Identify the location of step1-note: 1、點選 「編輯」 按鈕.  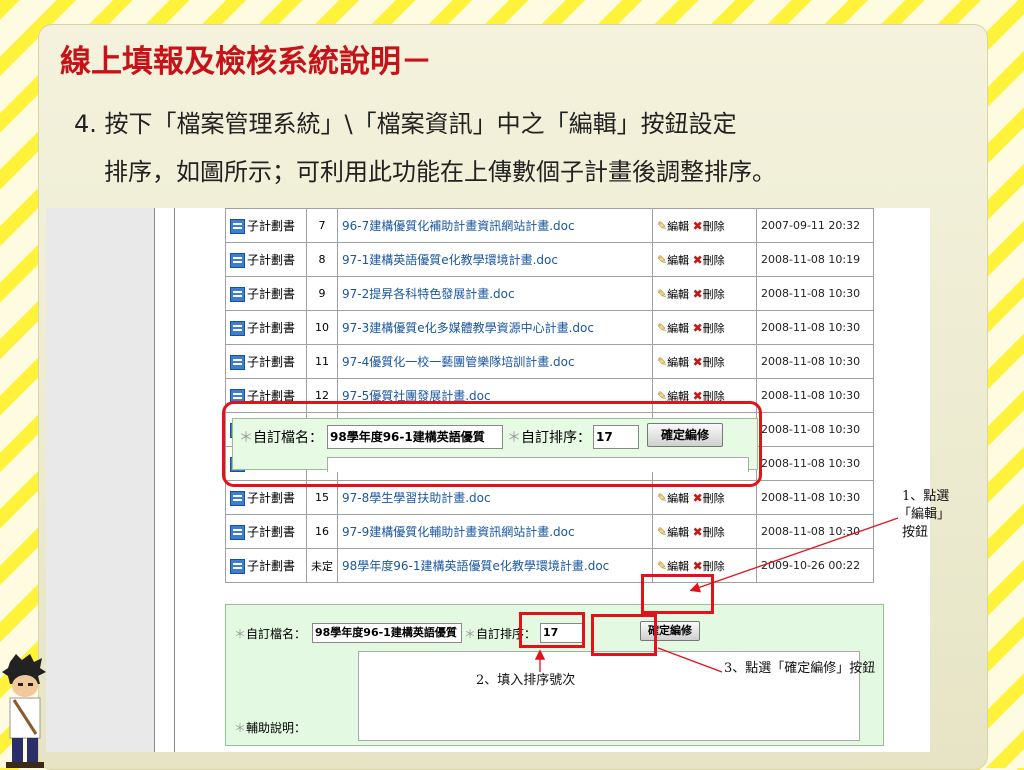
(924, 514).